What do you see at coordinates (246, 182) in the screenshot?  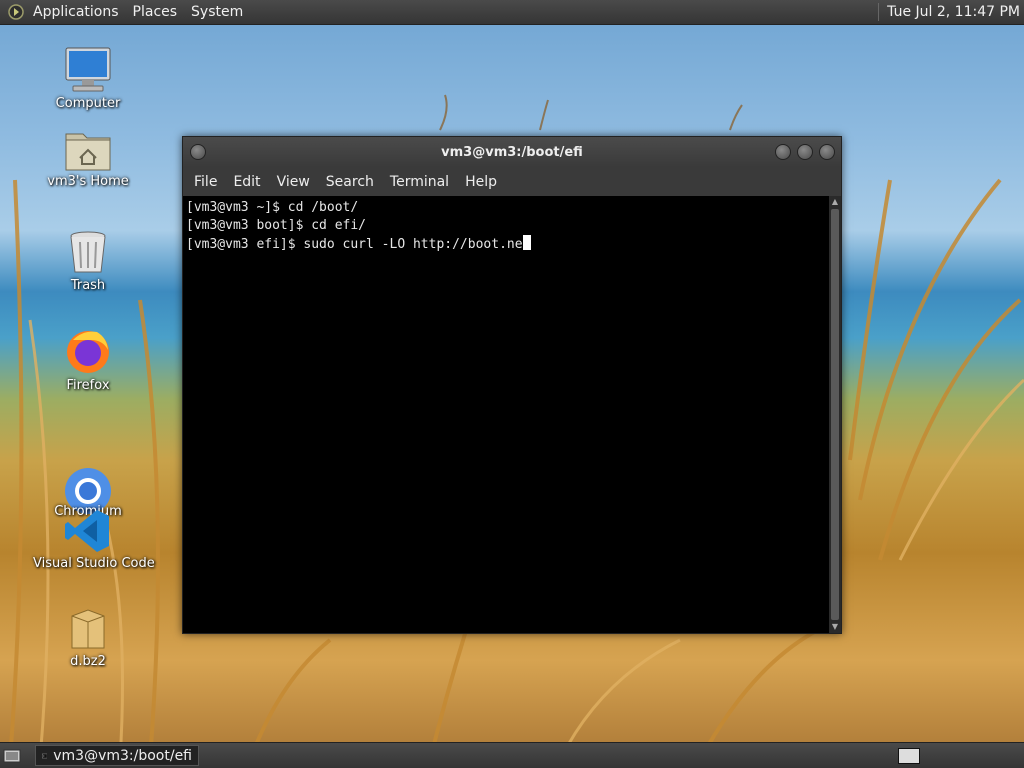 I see `menu-edit: Edit` at bounding box center [246, 182].